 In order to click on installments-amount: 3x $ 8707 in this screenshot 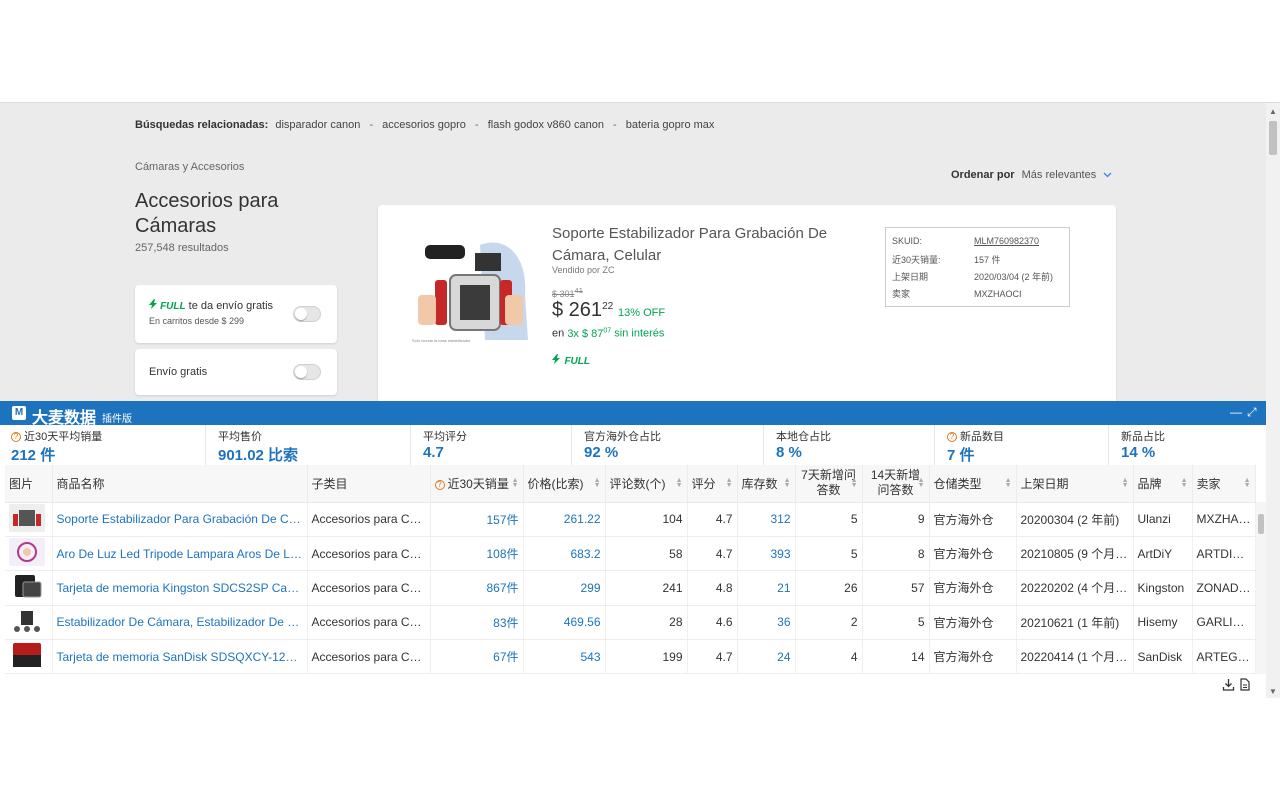, I will do `click(589, 333)`.